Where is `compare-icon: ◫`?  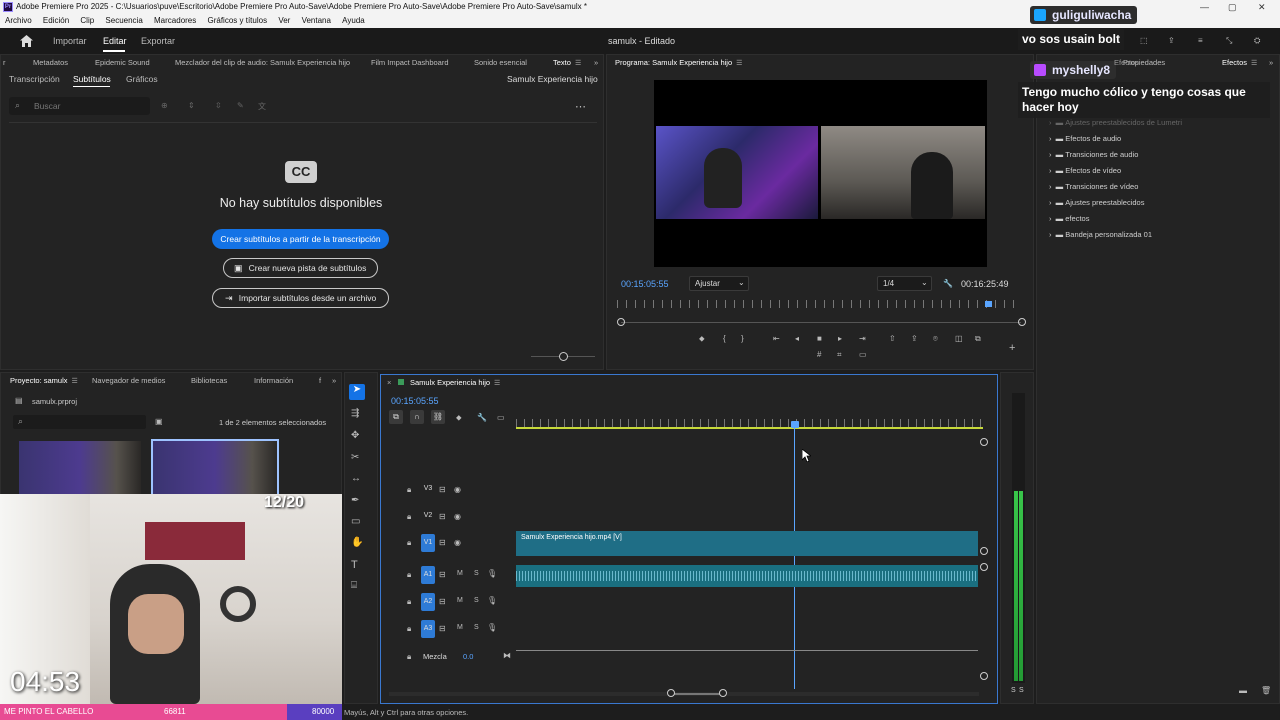
compare-icon: ◫ is located at coordinates (959, 338).